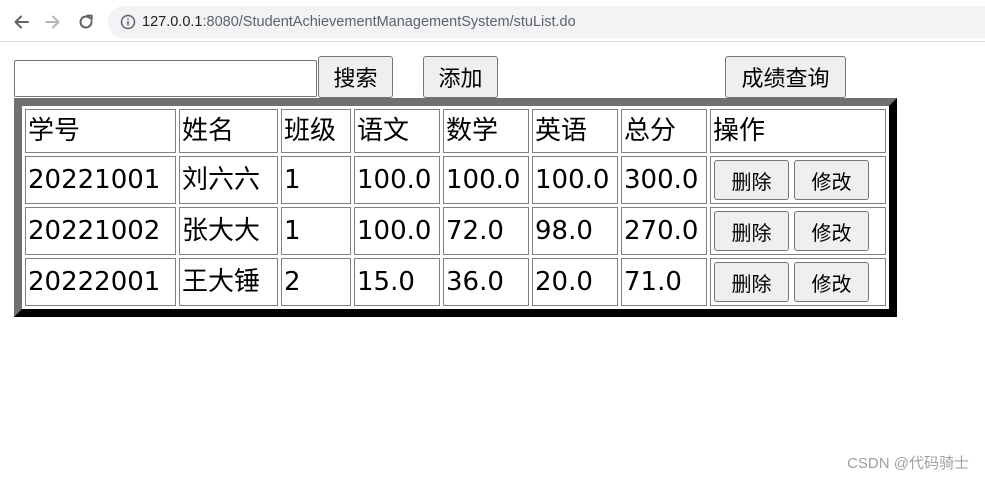  I want to click on cell-math: 100.0, so click(486, 180).